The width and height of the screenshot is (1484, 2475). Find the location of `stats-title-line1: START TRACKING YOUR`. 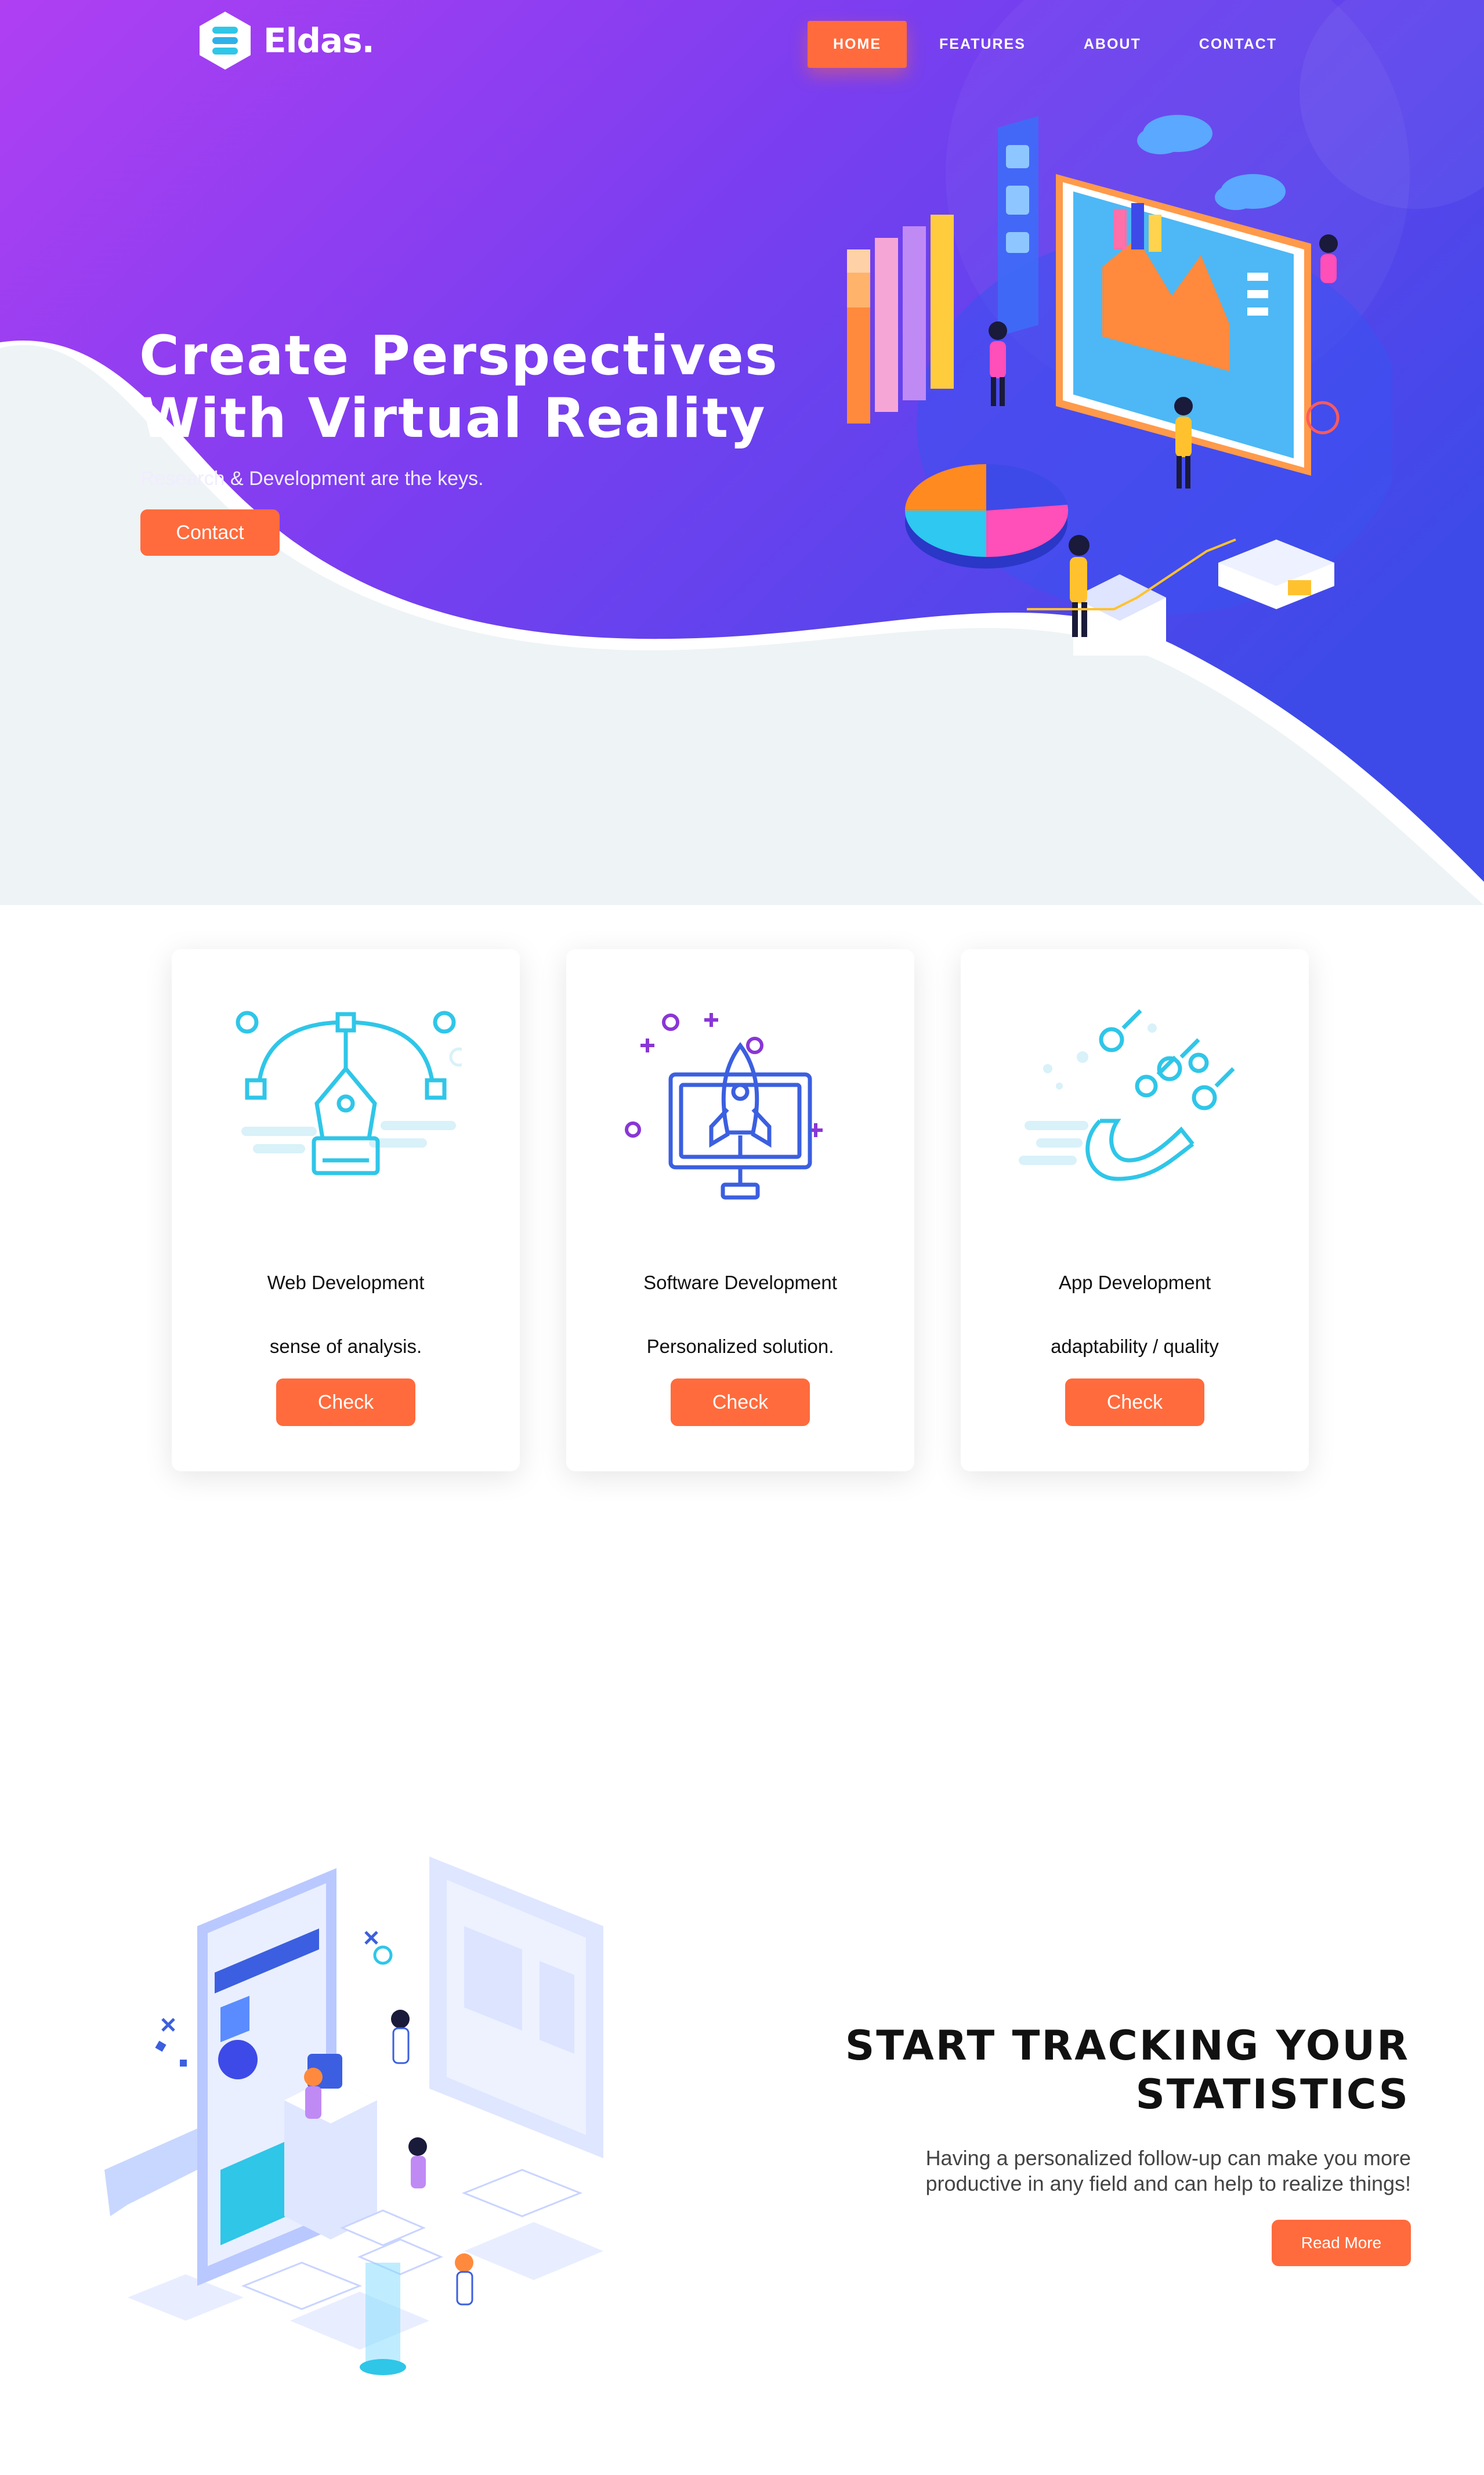

stats-title-line1: START TRACKING YOUR is located at coordinates (1127, 2045).